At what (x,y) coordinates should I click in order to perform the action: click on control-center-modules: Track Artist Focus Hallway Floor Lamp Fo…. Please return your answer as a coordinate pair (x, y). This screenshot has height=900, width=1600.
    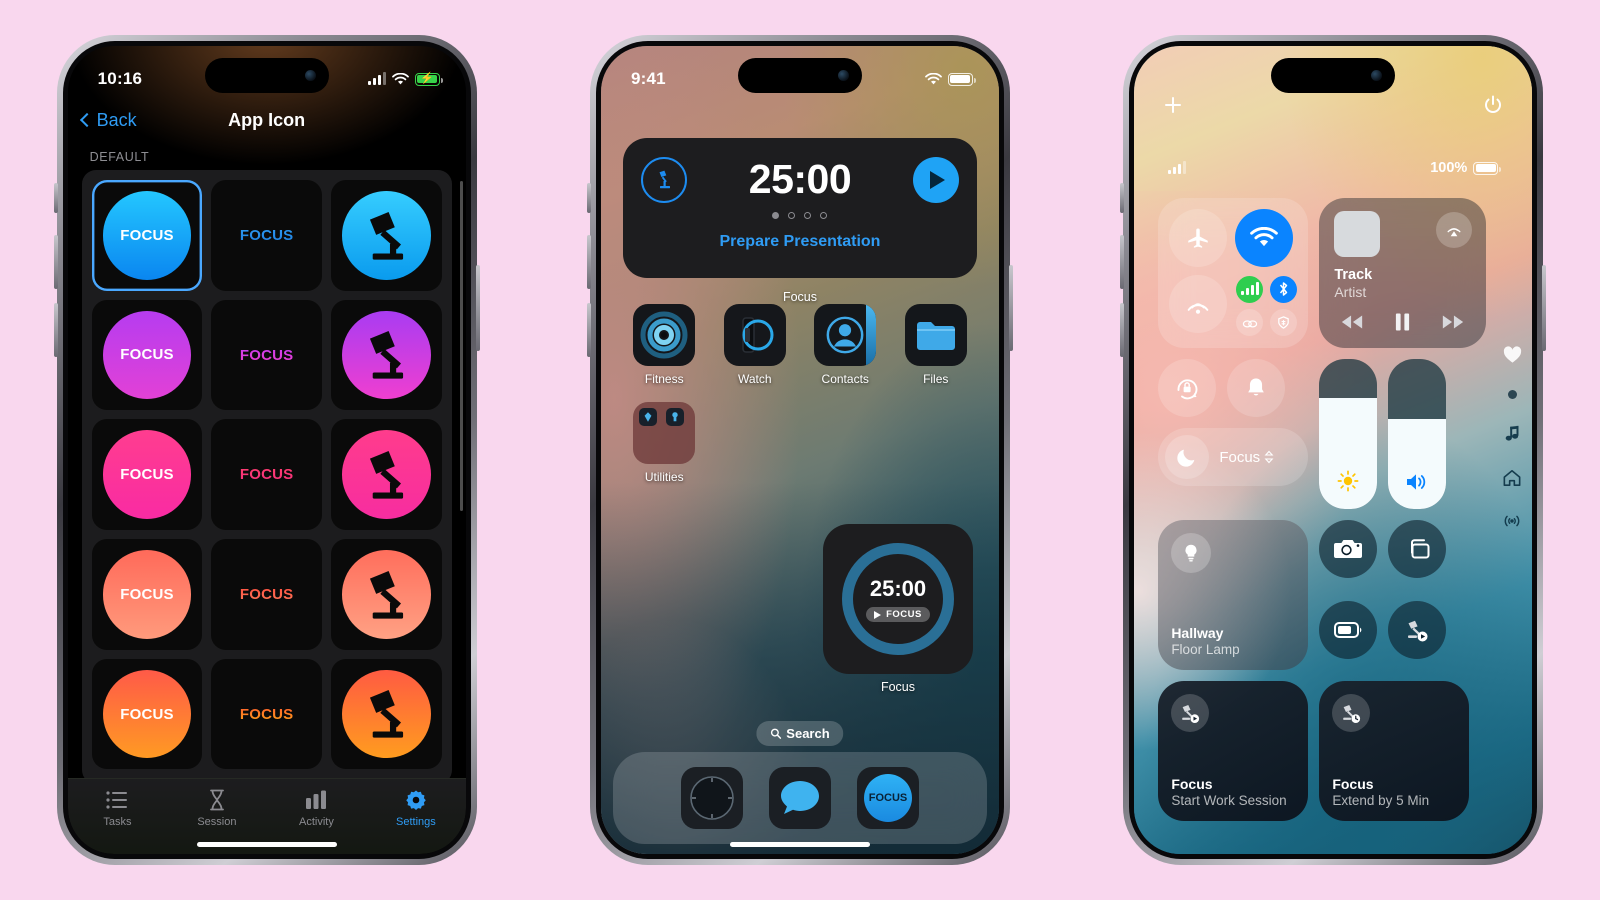
    Looking at the image, I should click on (1322, 509).